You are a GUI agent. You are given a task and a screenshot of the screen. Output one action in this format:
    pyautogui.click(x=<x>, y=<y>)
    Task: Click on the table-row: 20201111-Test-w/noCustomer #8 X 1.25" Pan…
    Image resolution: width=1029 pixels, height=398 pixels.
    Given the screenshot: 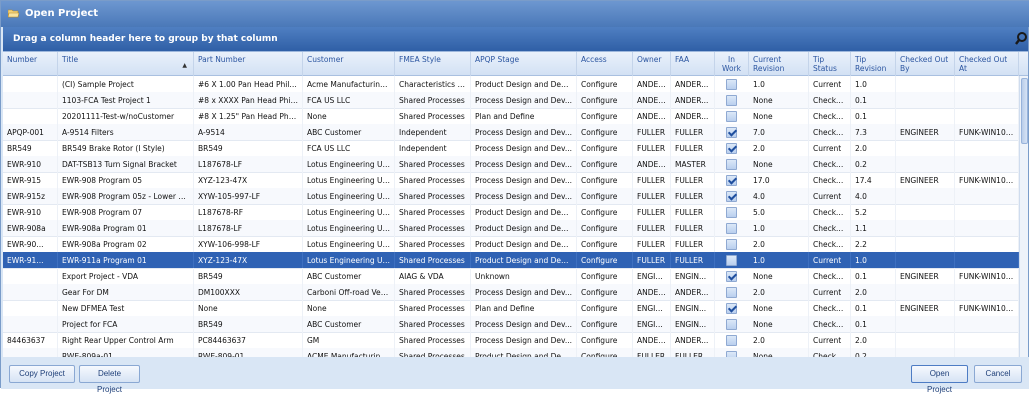 What is the action you would take?
    pyautogui.click(x=511, y=116)
    